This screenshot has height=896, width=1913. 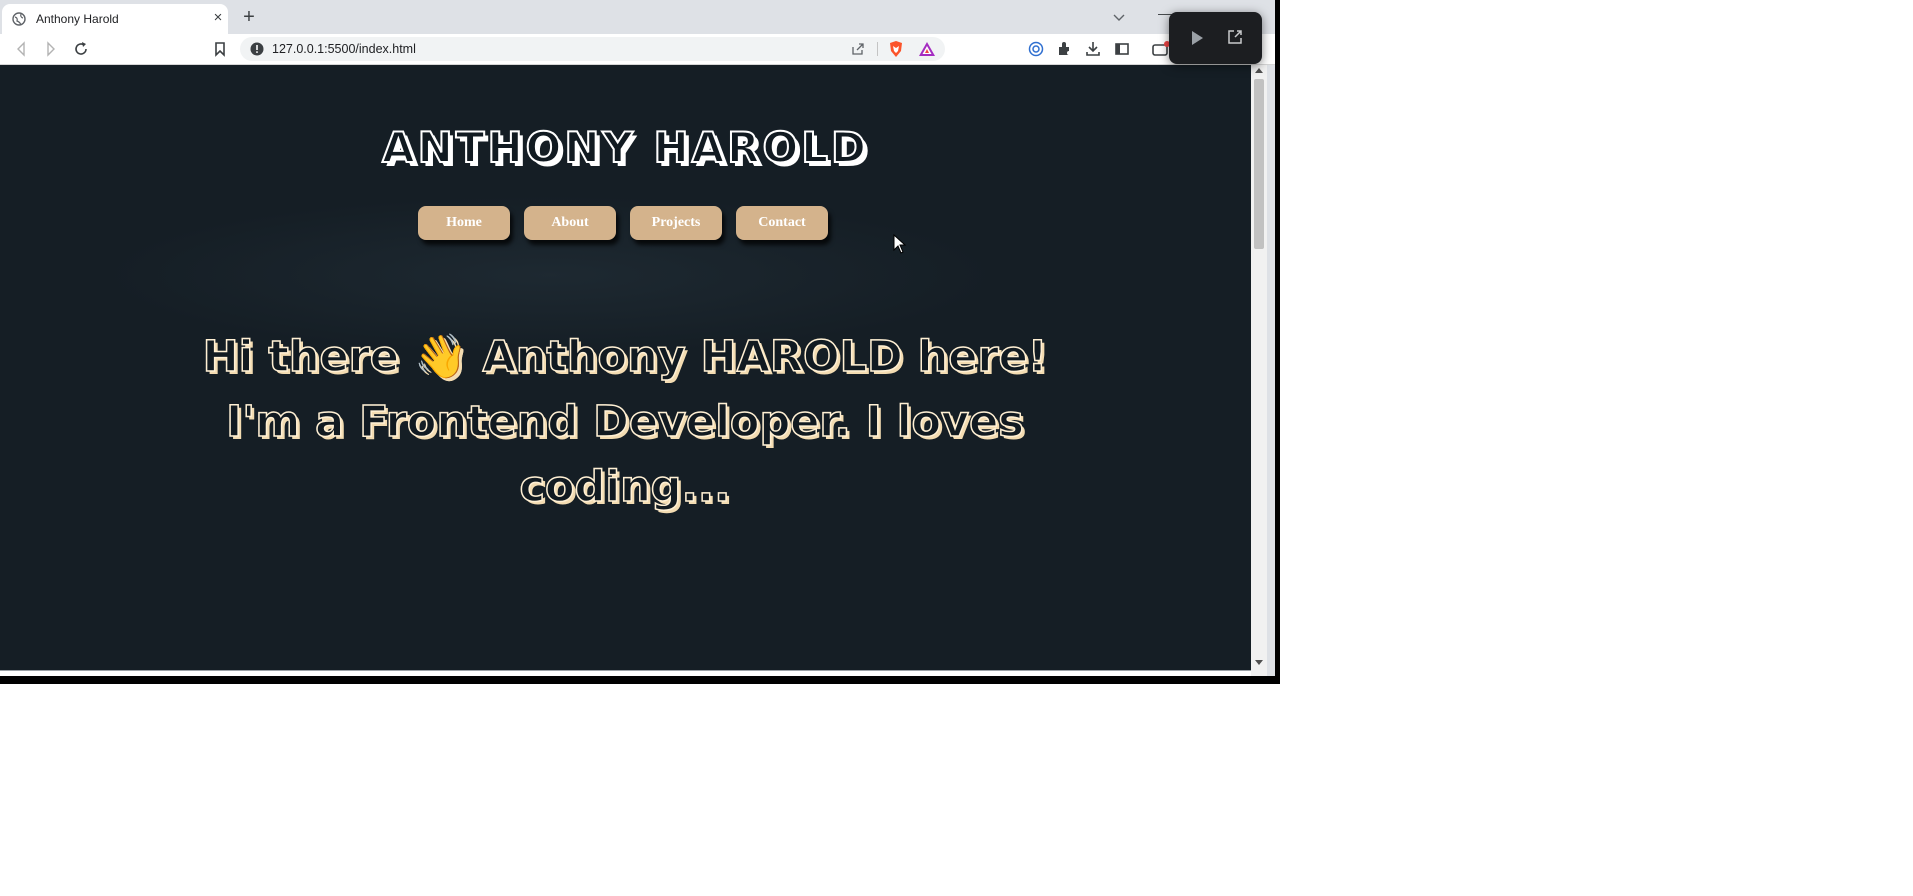 What do you see at coordinates (637, 17) in the screenshot?
I see `tab-strip: Anthony Harold × + —` at bounding box center [637, 17].